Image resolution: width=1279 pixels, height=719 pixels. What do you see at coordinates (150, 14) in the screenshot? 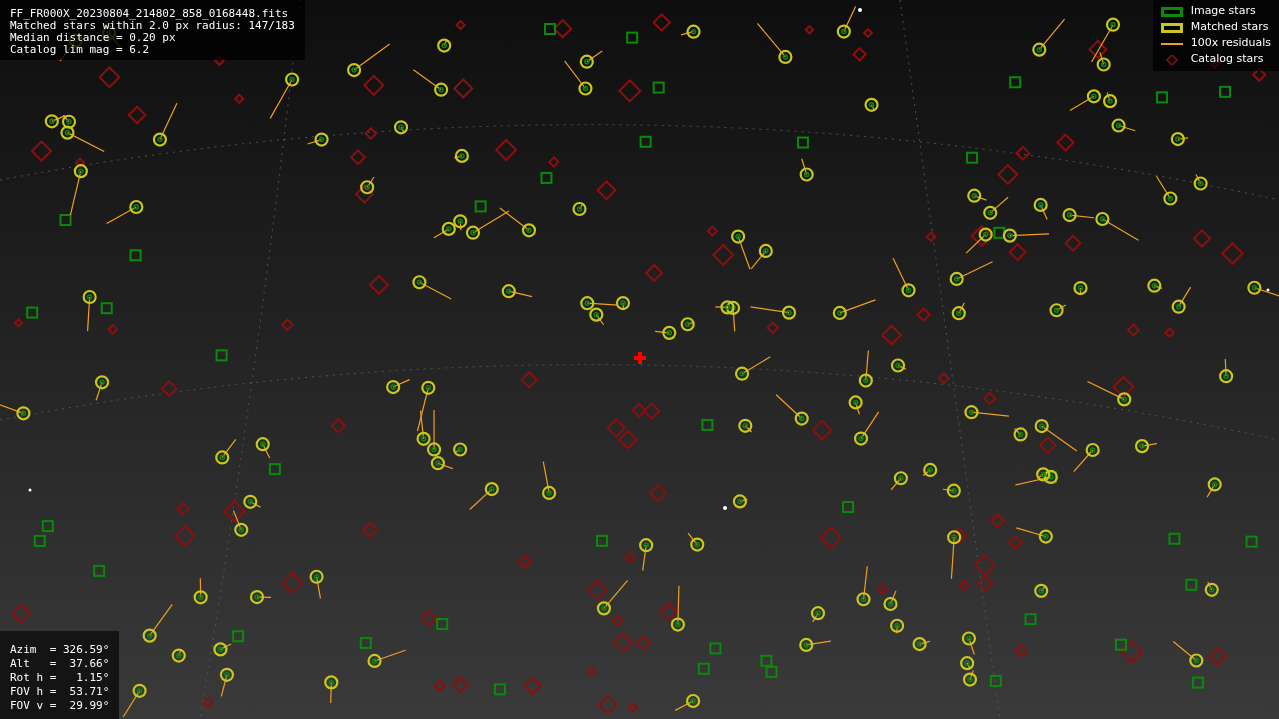
I see `info-text: FF_FR000X_20230804_214802_858_0168448.fits` at bounding box center [150, 14].